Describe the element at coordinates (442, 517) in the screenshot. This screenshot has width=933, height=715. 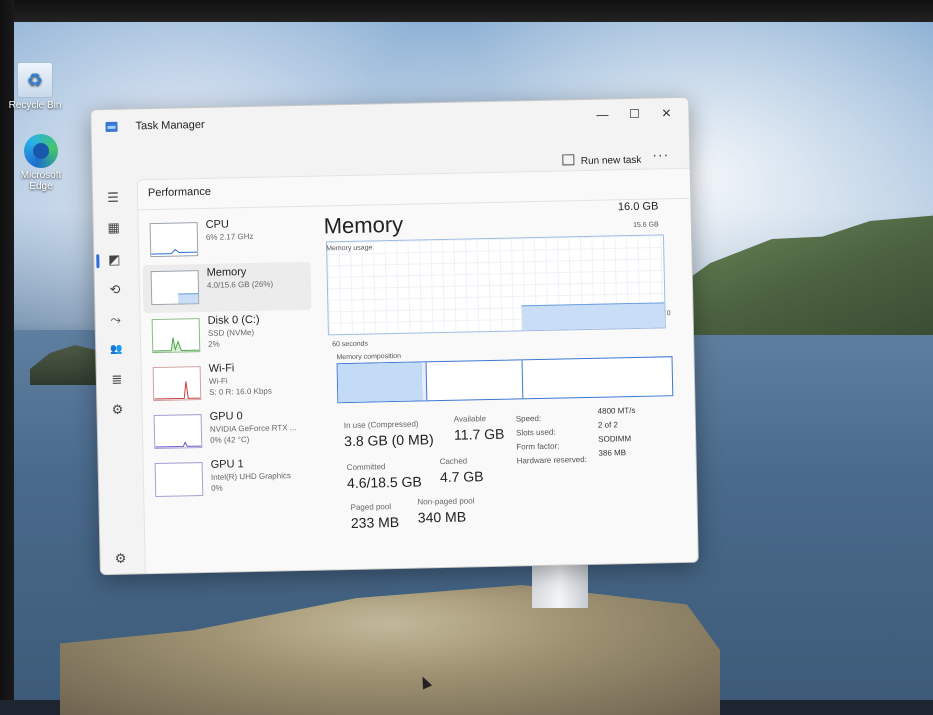
I see `stat-value: 340 MB` at that location.